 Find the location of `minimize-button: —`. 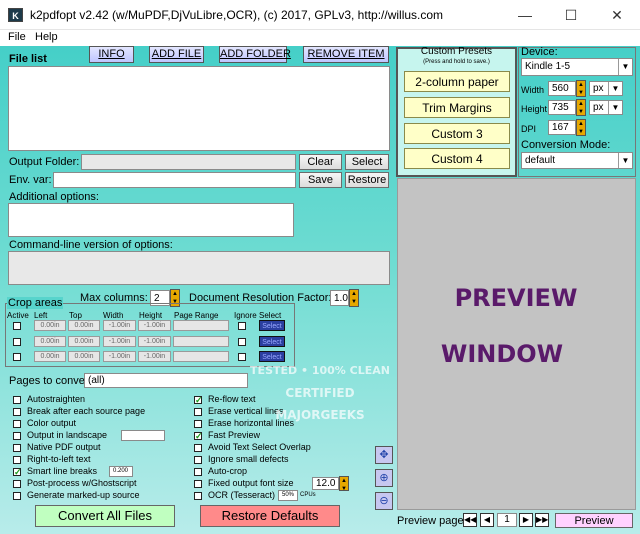

minimize-button: — is located at coordinates (525, 15).